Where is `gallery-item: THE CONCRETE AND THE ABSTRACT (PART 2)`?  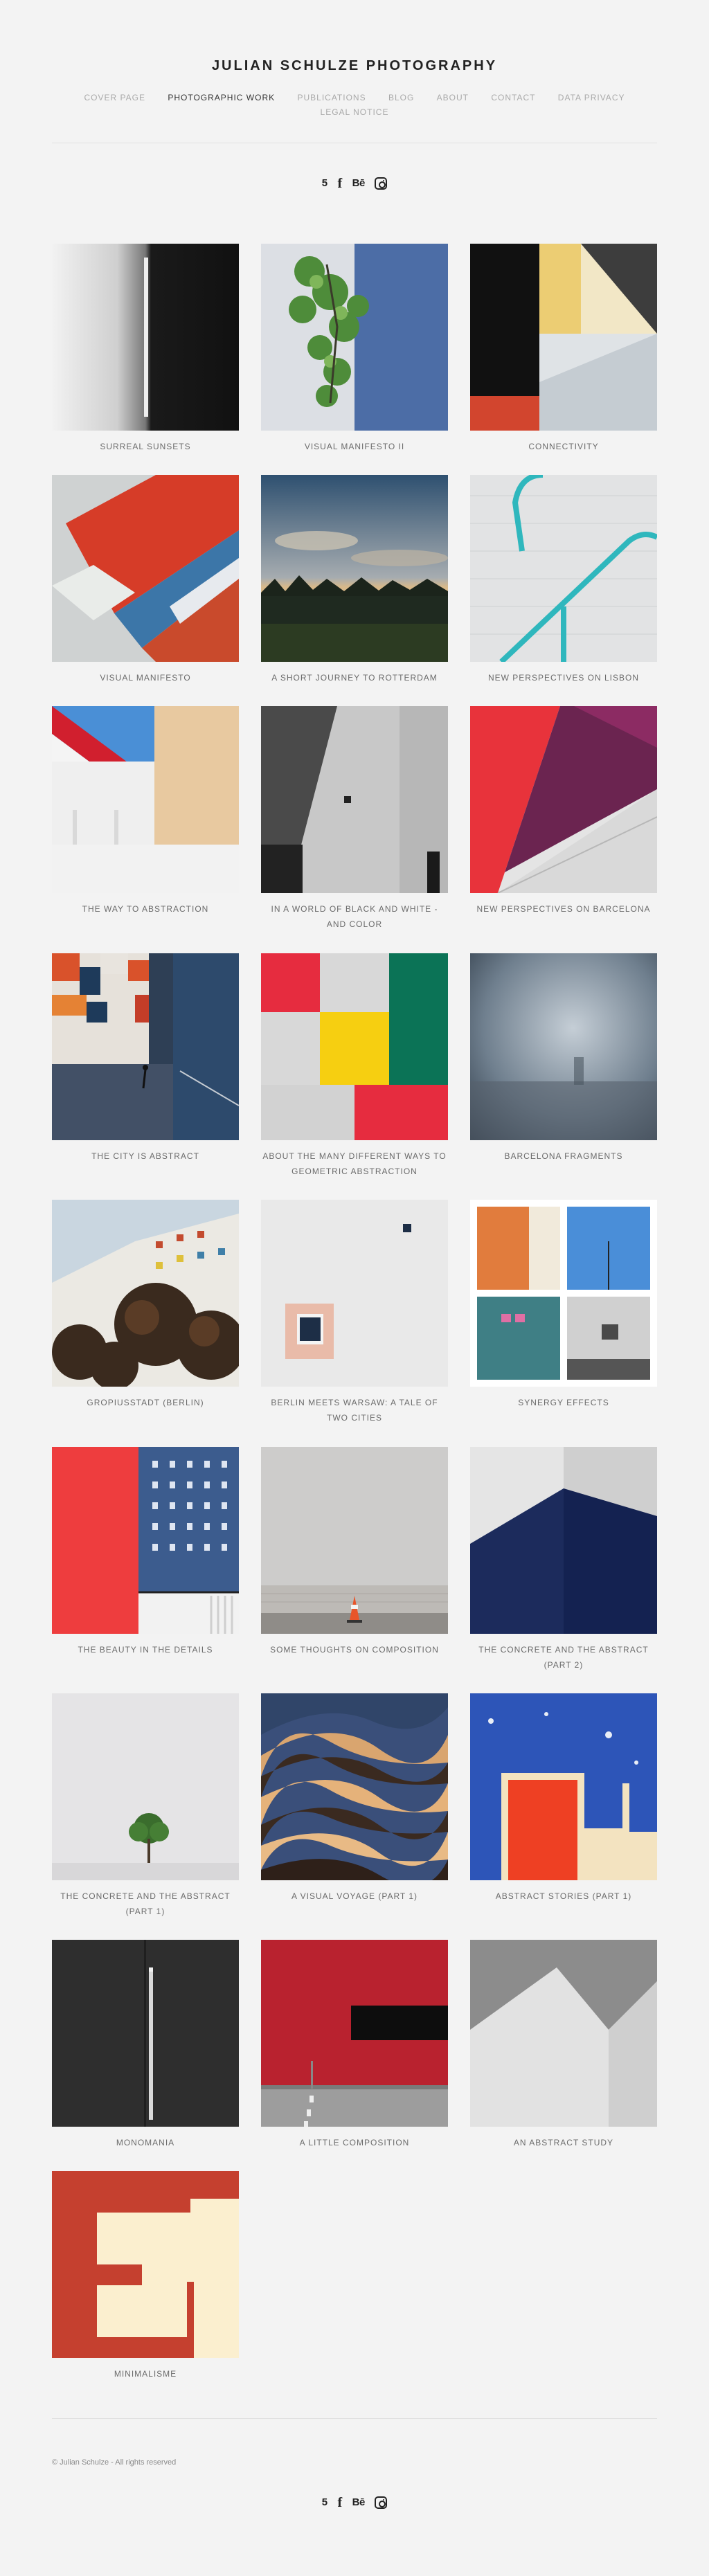
gallery-item: THE CONCRETE AND THE ABSTRACT (PART 2) is located at coordinates (563, 1560).